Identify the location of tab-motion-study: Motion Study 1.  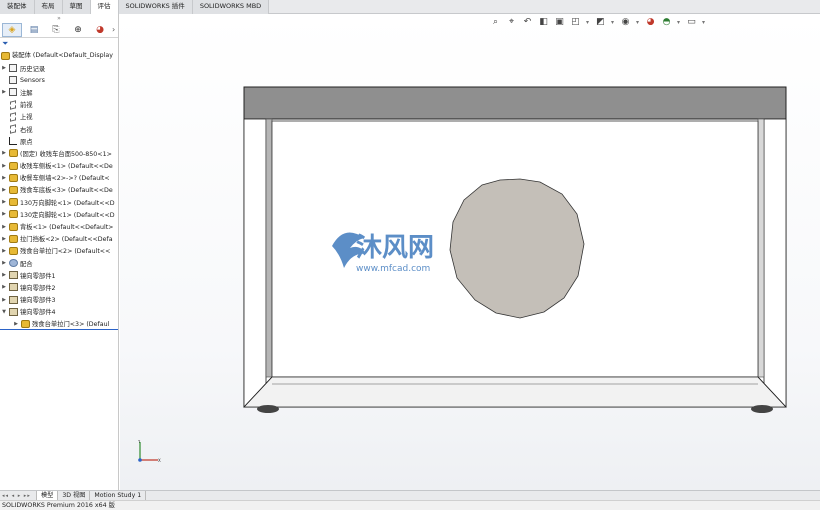
(118, 495).